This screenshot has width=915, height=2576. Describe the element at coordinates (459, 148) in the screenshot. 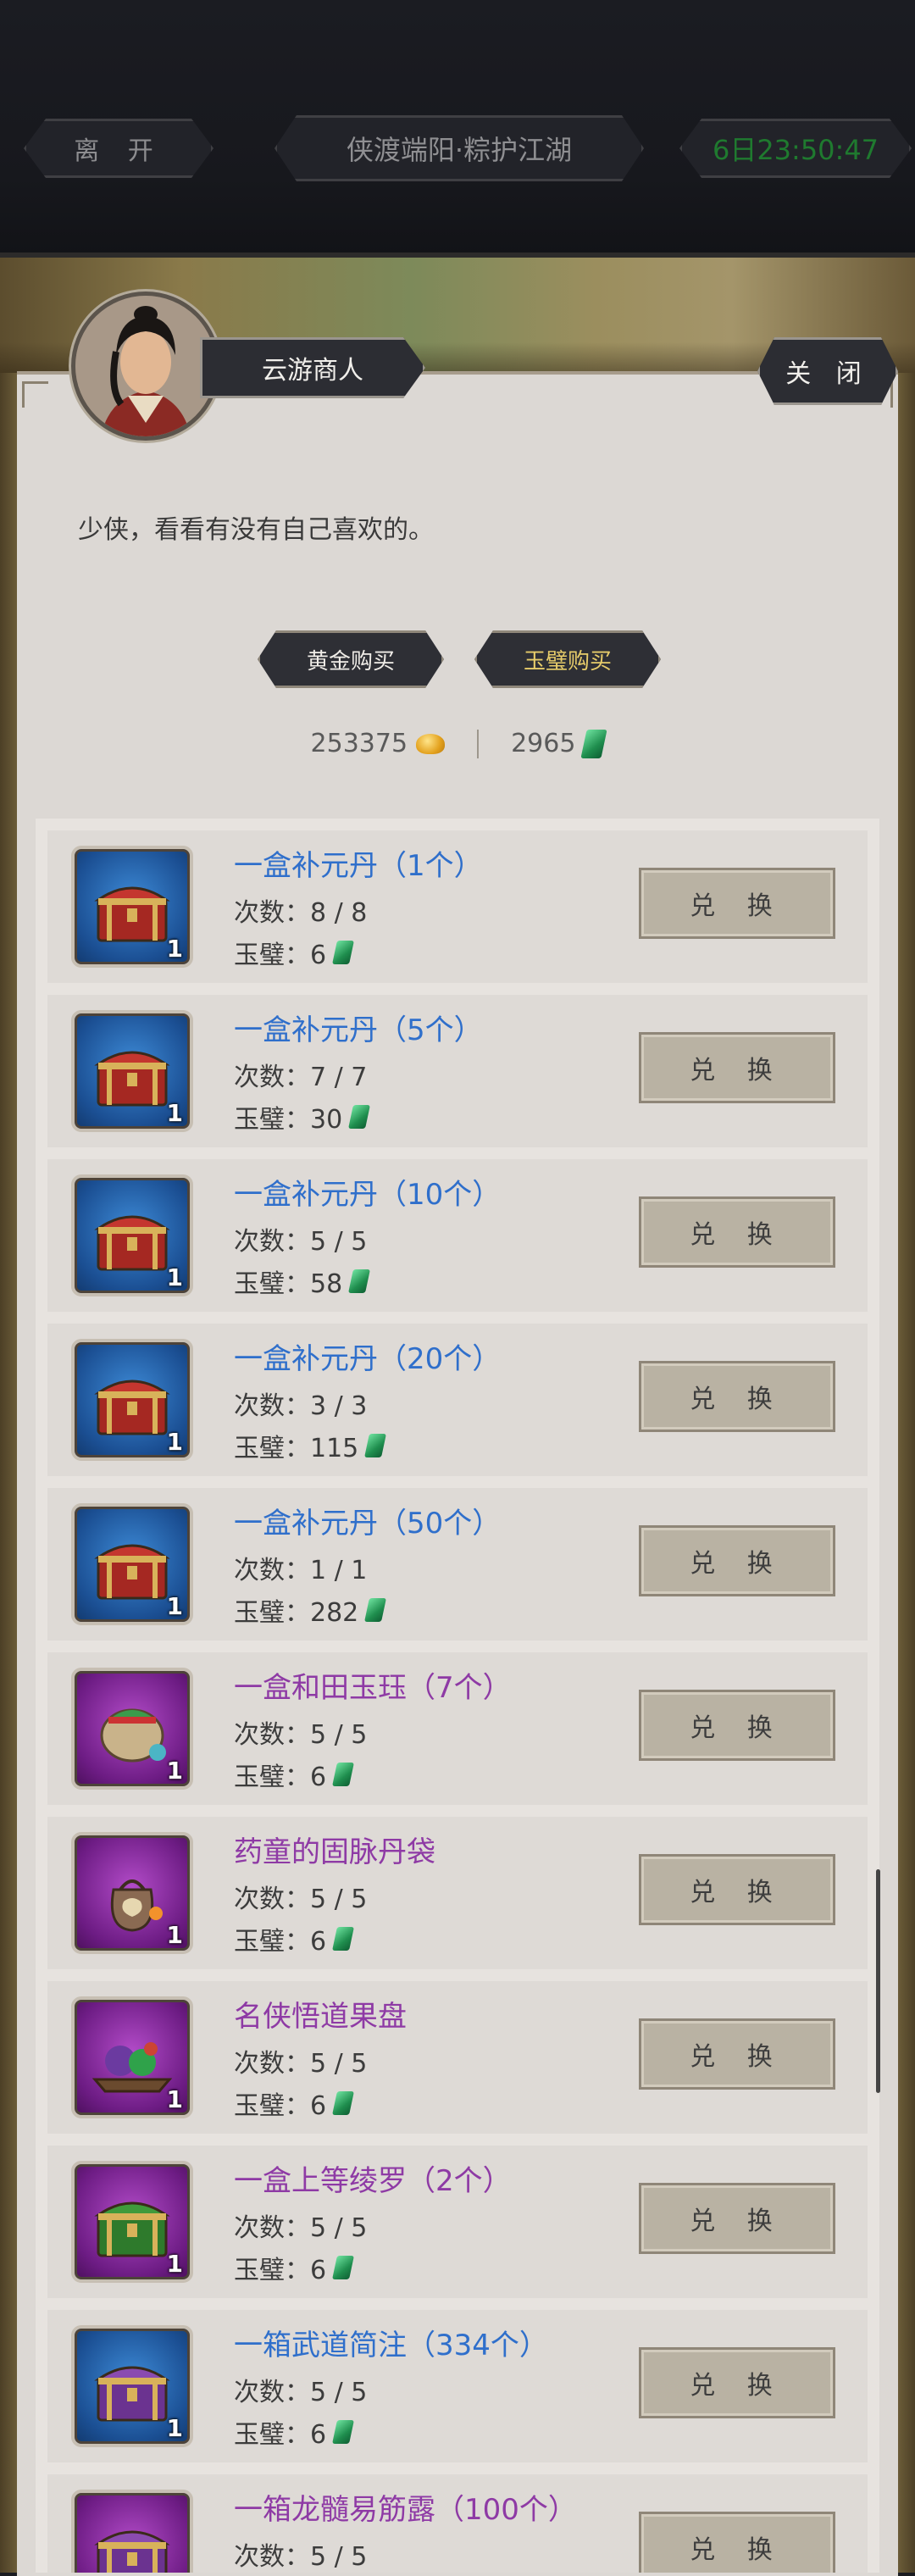

I see `event-title: 侠渡端阳·粽护江湖` at that location.